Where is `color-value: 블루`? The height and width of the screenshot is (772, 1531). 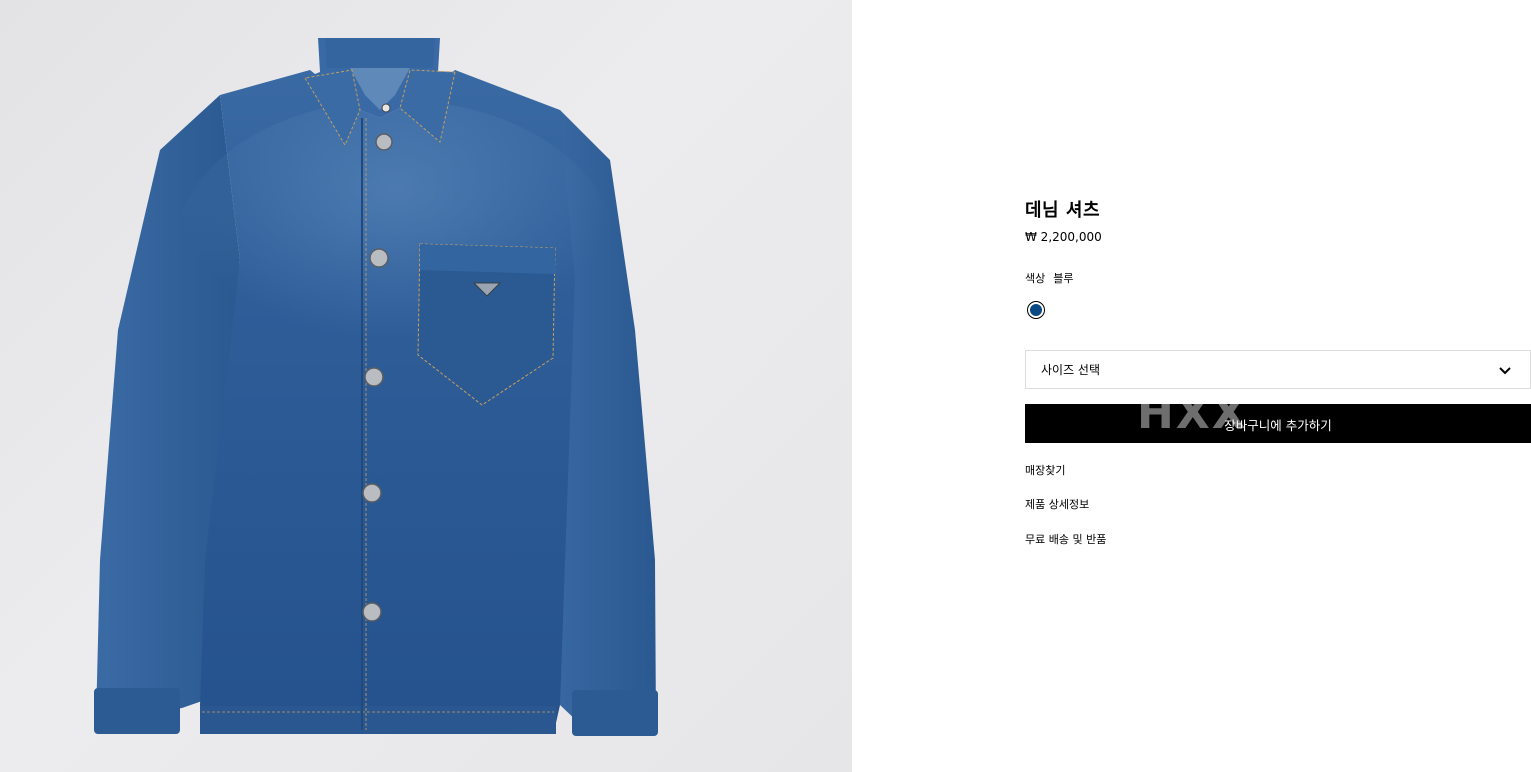
color-value: 블루 is located at coordinates (1063, 278).